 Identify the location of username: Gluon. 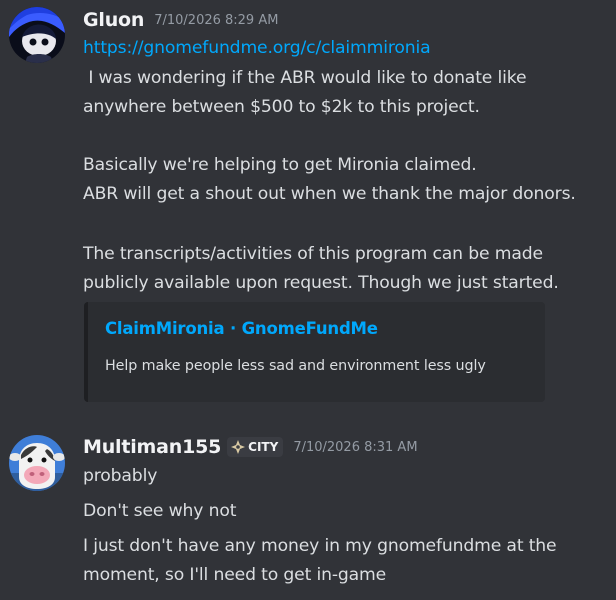
(113, 20).